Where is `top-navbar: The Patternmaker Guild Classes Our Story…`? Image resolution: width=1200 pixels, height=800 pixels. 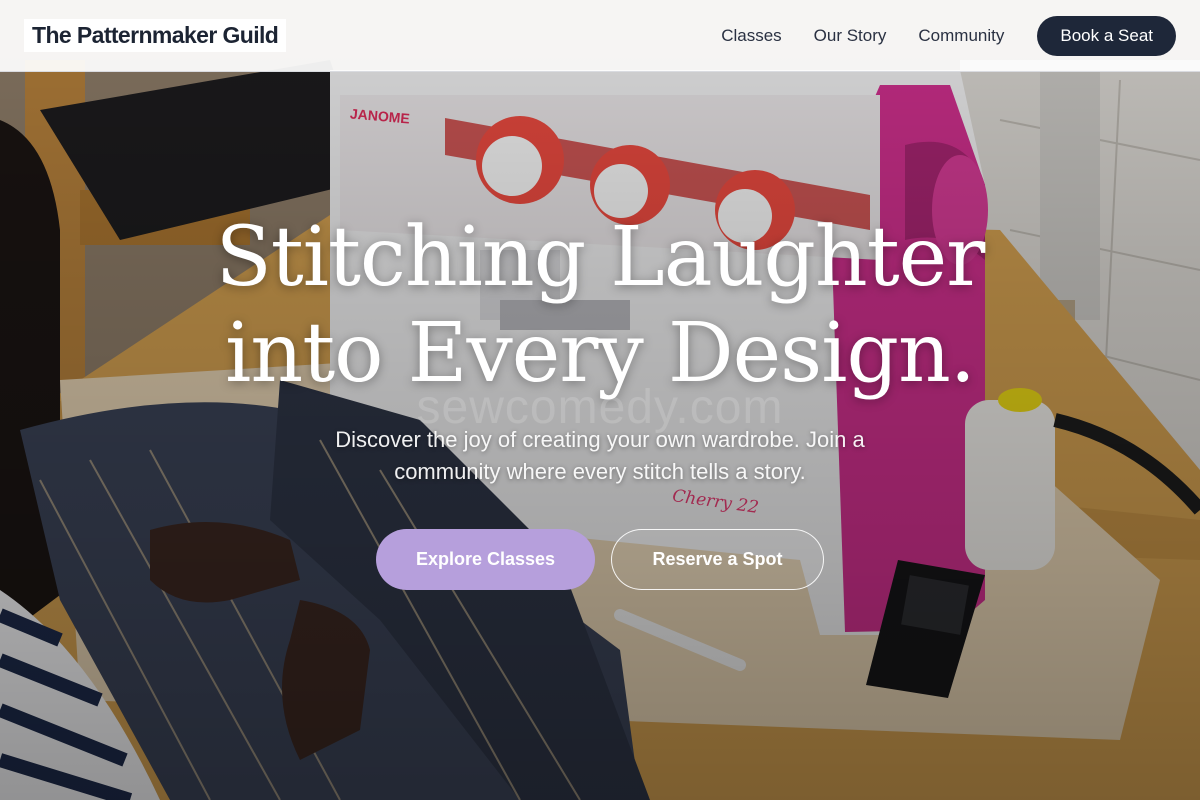 top-navbar: The Patternmaker Guild Classes Our Story… is located at coordinates (600, 36).